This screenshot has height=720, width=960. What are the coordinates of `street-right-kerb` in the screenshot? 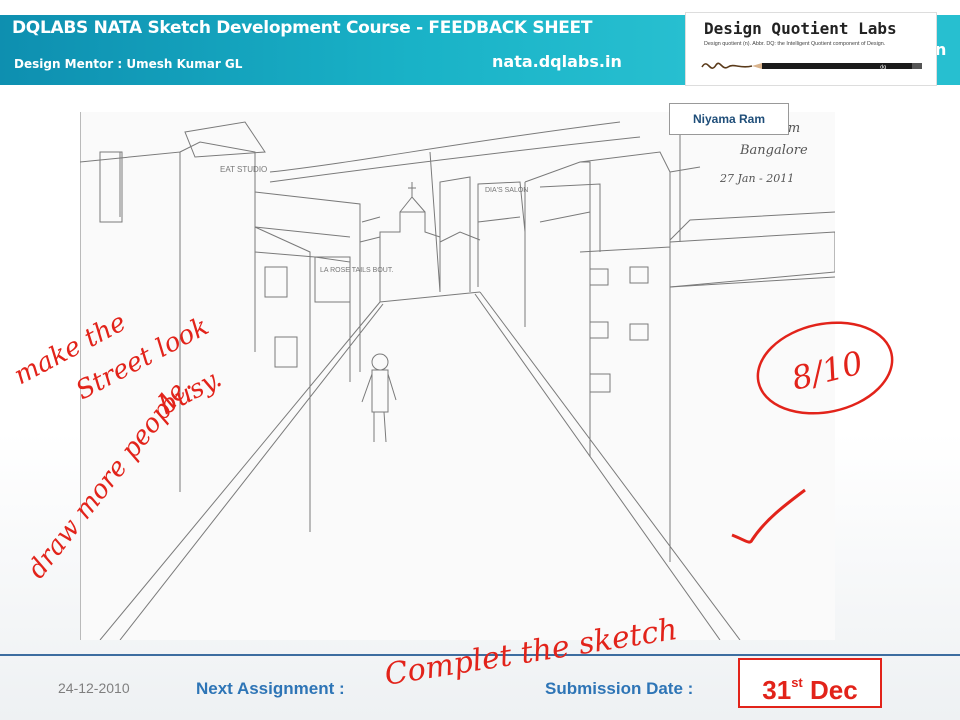 It's located at (597, 467).